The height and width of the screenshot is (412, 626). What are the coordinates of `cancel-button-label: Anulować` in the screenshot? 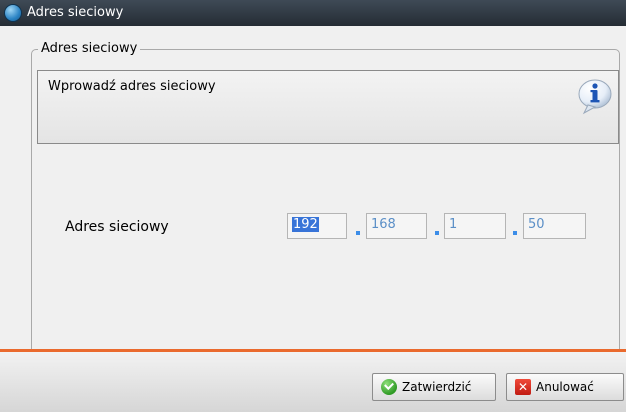 It's located at (565, 387).